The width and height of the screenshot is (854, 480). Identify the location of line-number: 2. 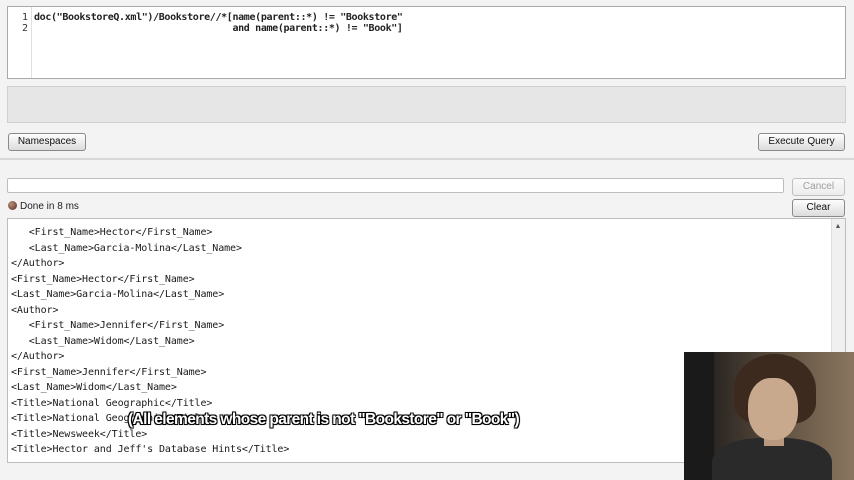
(24, 28).